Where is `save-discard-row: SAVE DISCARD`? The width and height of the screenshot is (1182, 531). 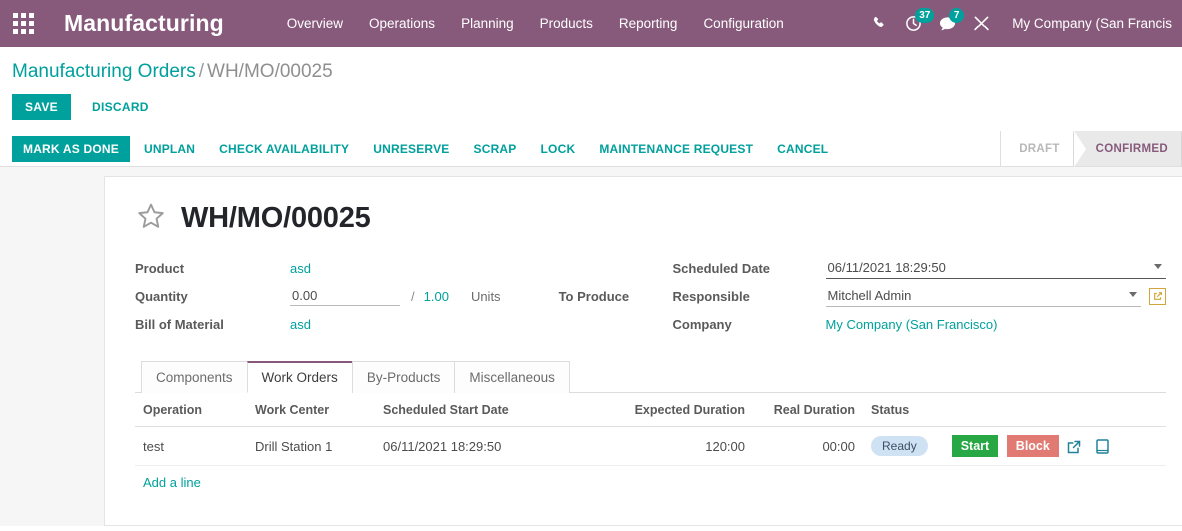 save-discard-row: SAVE DISCARD is located at coordinates (591, 108).